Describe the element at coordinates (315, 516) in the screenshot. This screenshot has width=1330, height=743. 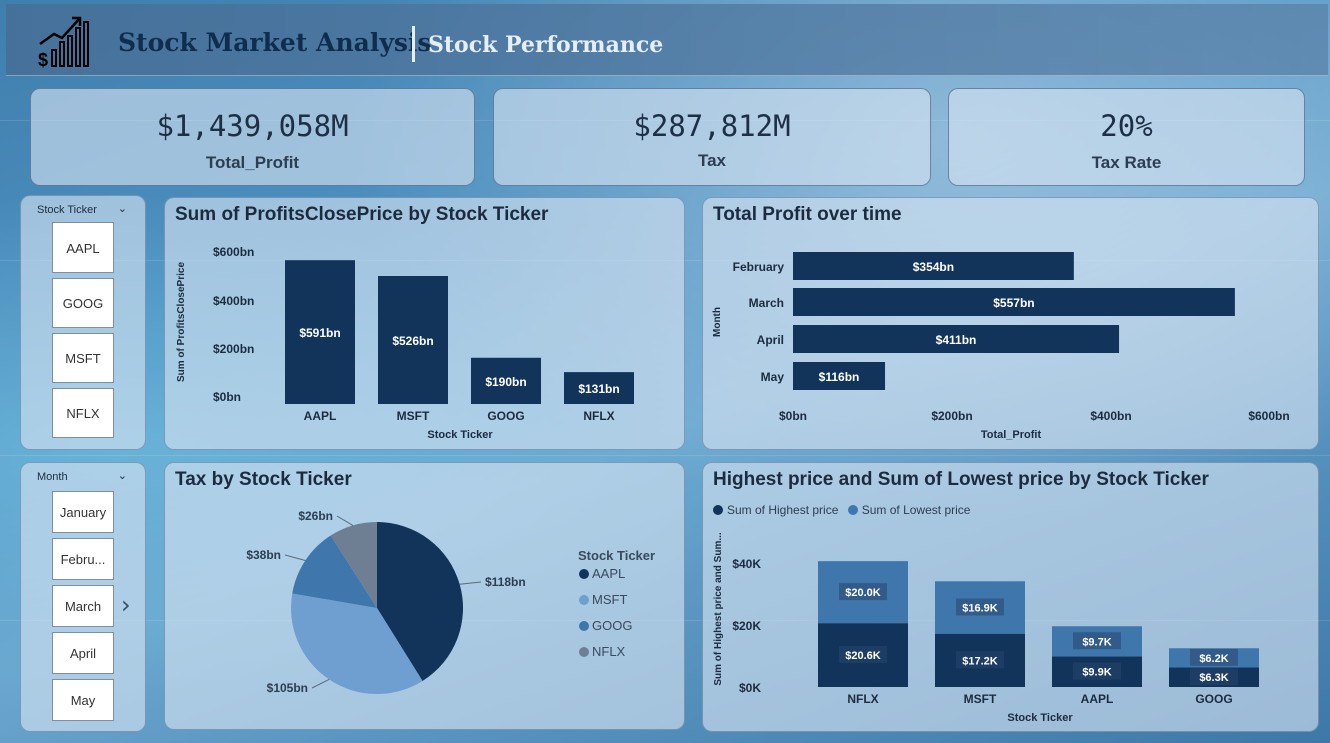
I see `data-label: $26bn` at that location.